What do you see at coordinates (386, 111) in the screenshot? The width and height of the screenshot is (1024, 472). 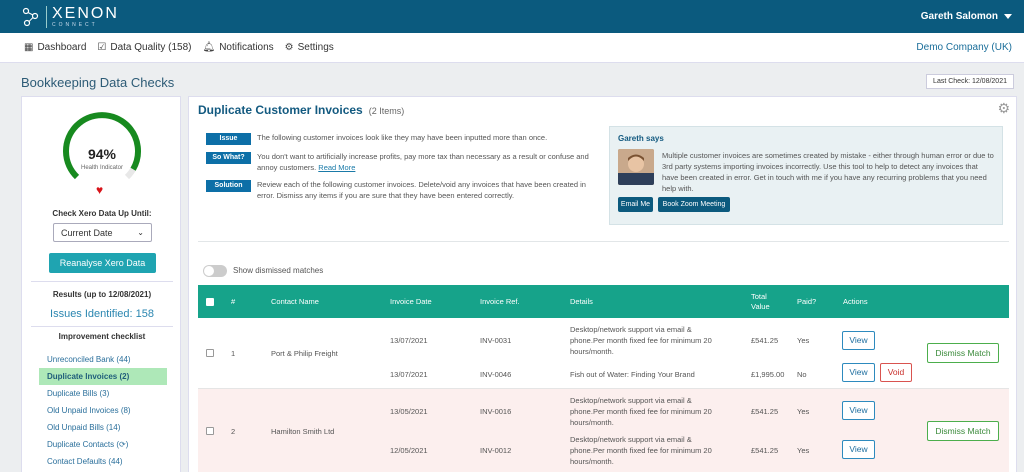 I see `item-count: (2 Items)` at bounding box center [386, 111].